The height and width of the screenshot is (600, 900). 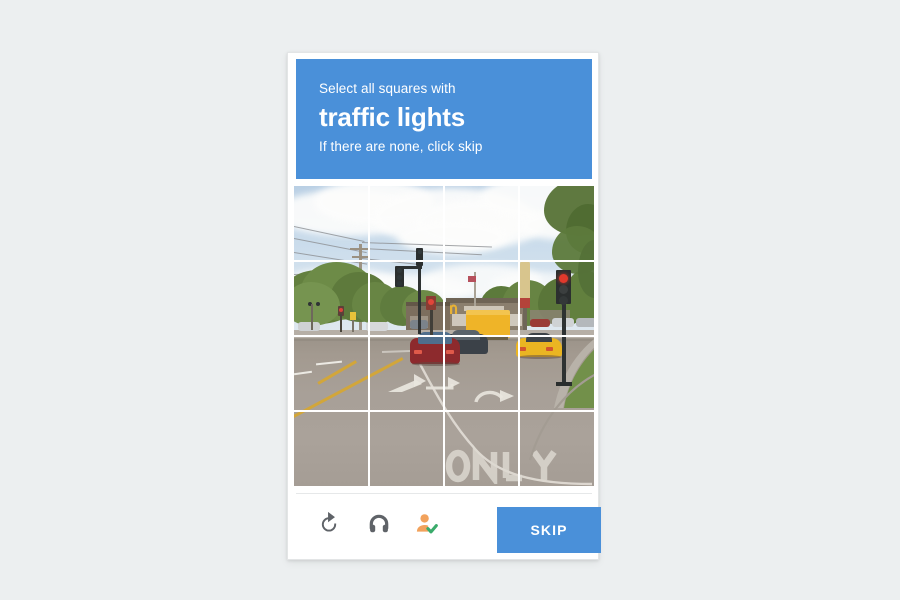 What do you see at coordinates (392, 117) in the screenshot?
I see `challenge-target-object: traffic lights` at bounding box center [392, 117].